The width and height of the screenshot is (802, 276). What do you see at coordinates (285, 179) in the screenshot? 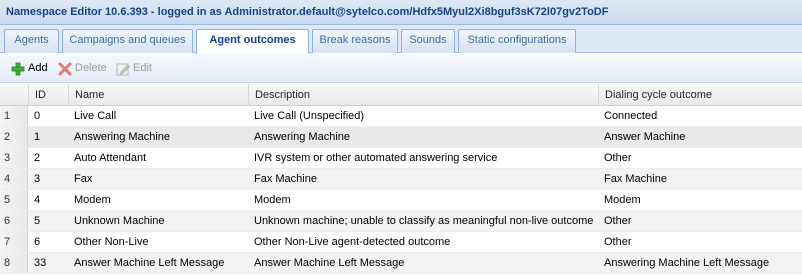
I see `cell-description: Fax Machine` at bounding box center [285, 179].